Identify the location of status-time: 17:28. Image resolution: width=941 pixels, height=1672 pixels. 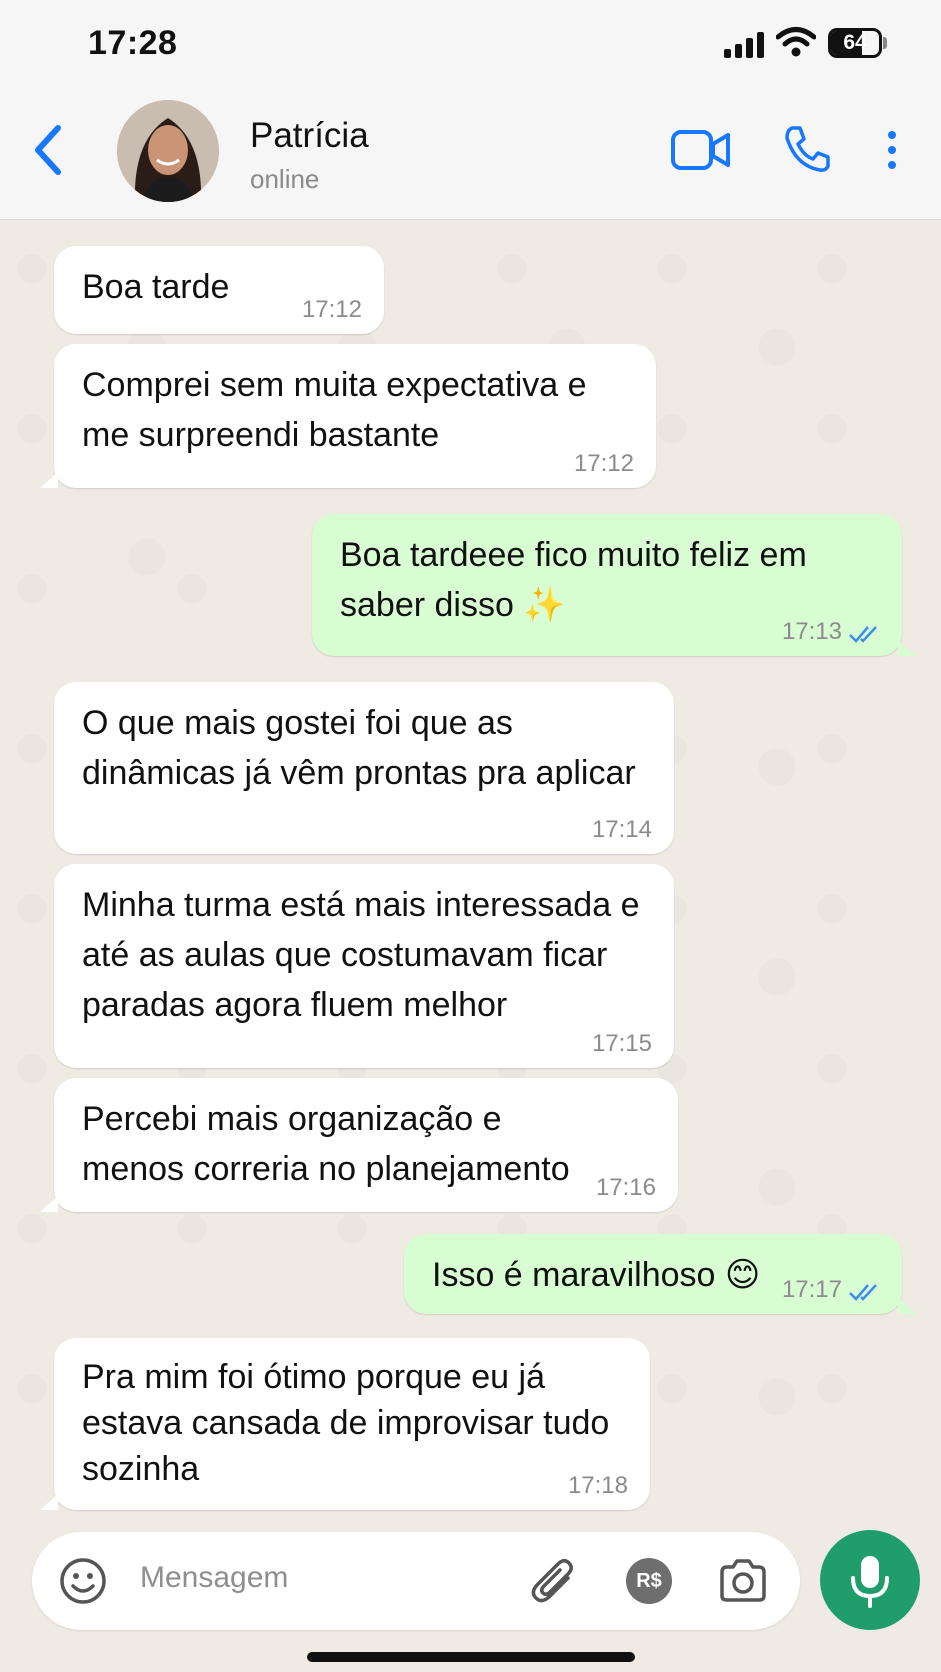
(133, 43).